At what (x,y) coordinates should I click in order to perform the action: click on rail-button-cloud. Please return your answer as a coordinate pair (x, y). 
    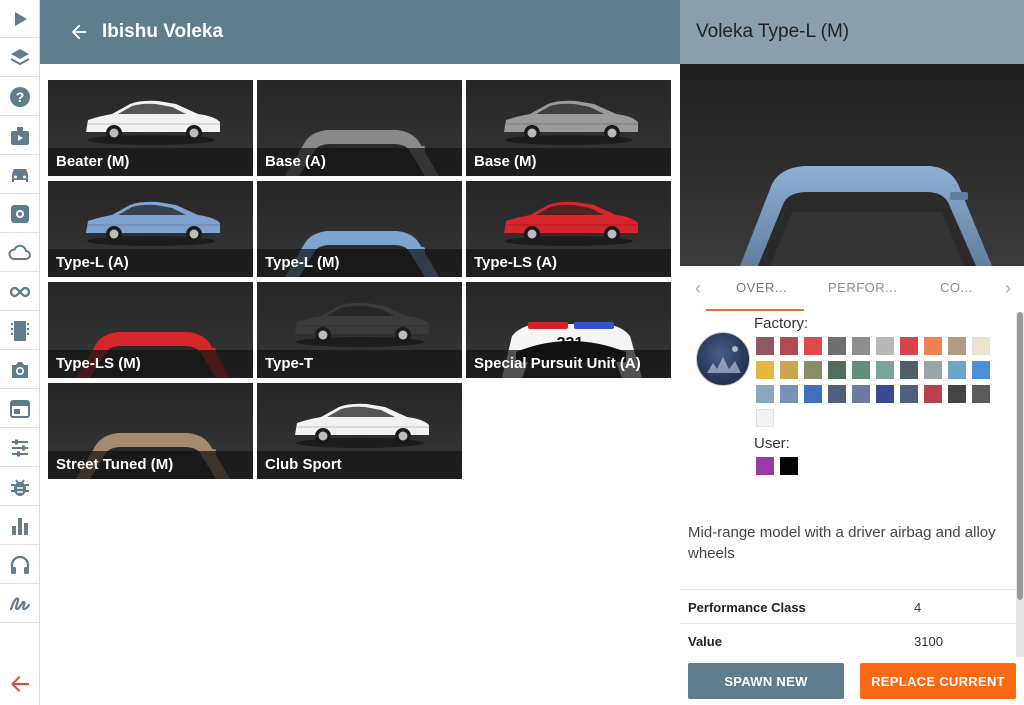
    Looking at the image, I should click on (19, 253).